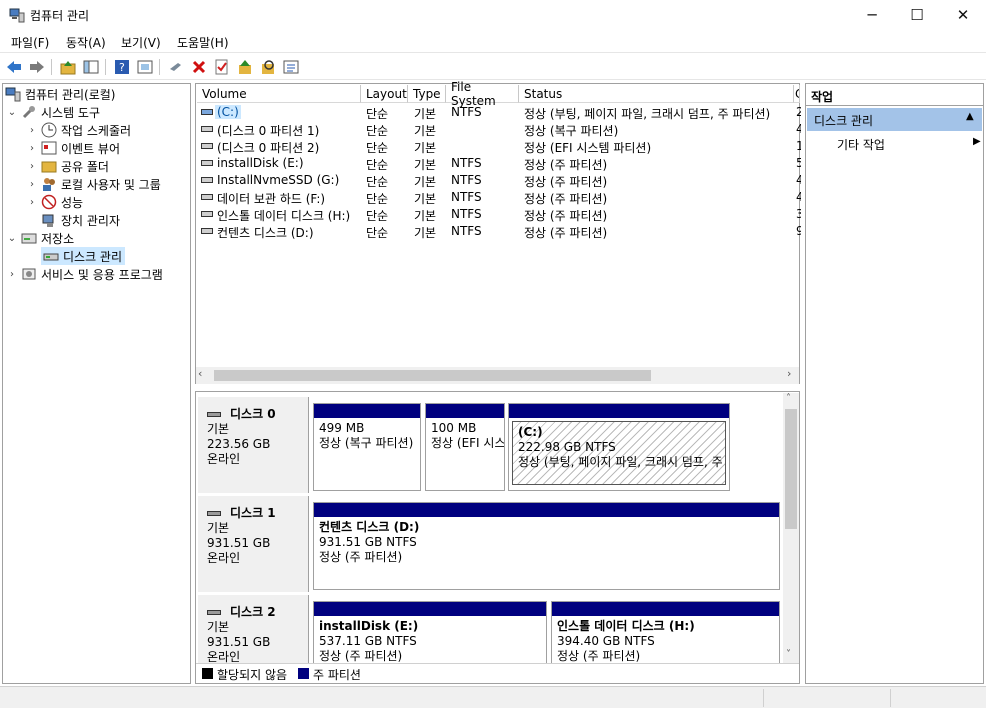 The width and height of the screenshot is (986, 708). I want to click on menu-action: 동작(A), so click(86, 42).